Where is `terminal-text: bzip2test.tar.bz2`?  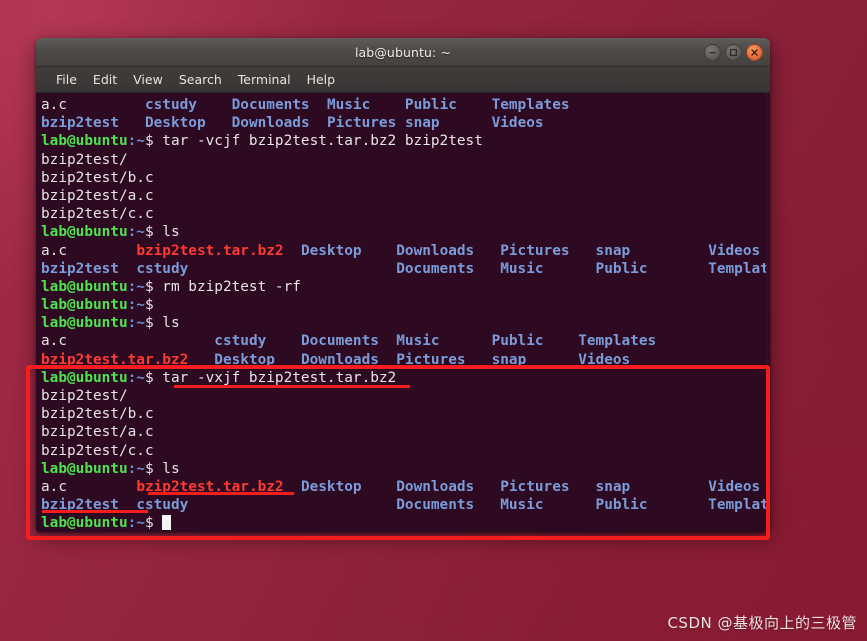
terminal-text: bzip2test.tar.bz2 is located at coordinates (210, 250).